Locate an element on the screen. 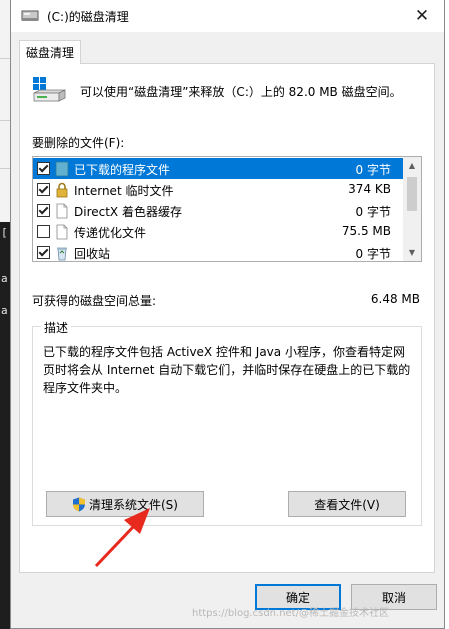  watermark-text: https://blog.csdn.net/@稀土掘金技术社区 is located at coordinates (290, 613).